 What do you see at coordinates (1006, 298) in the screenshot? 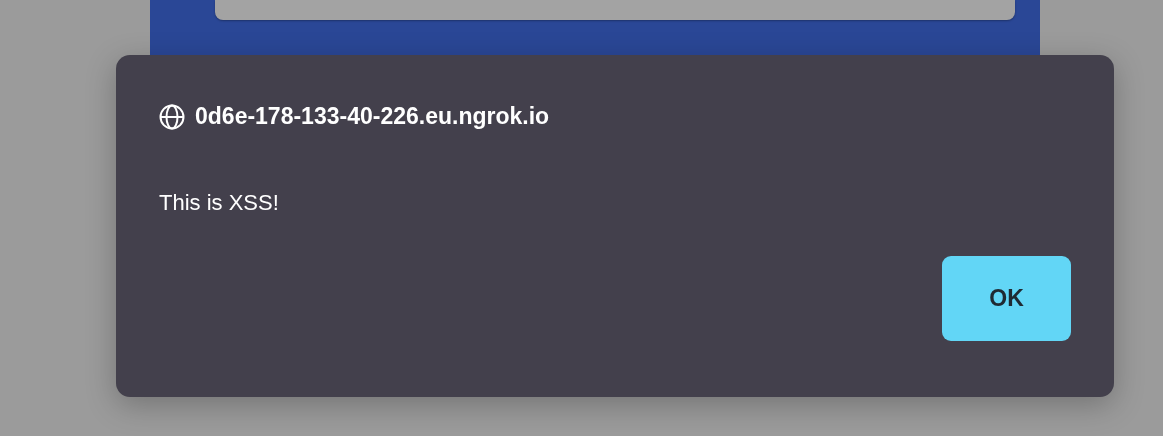
I see `ok-button: OK` at bounding box center [1006, 298].